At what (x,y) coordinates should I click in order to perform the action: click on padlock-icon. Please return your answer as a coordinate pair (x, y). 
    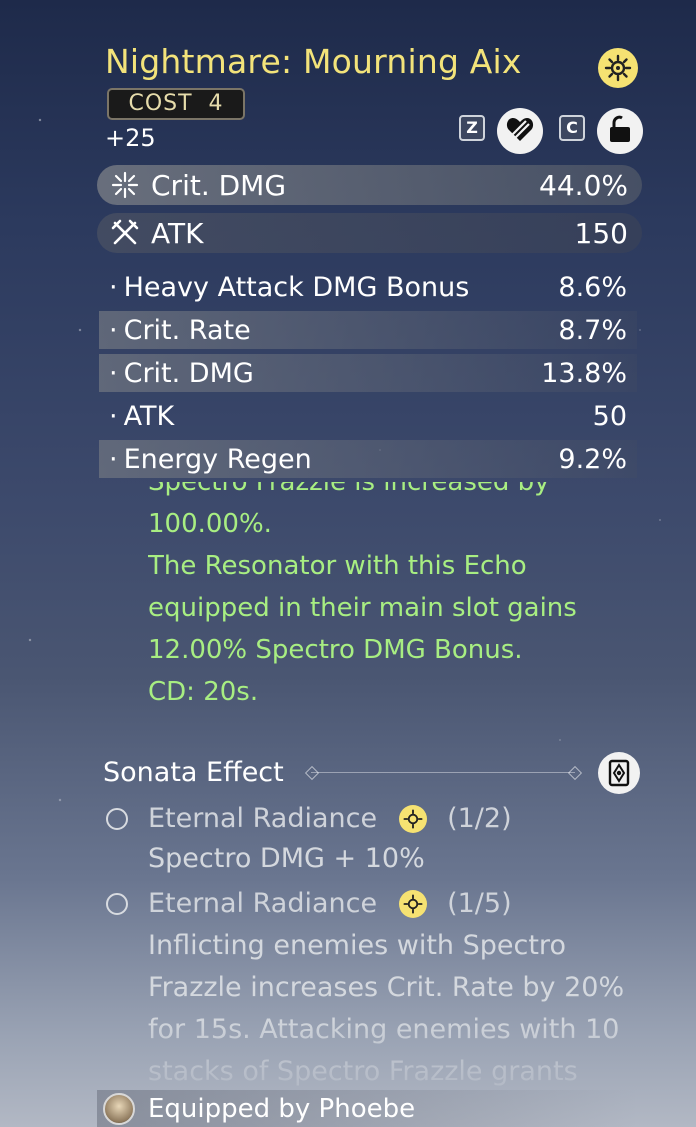
    Looking at the image, I should click on (620, 131).